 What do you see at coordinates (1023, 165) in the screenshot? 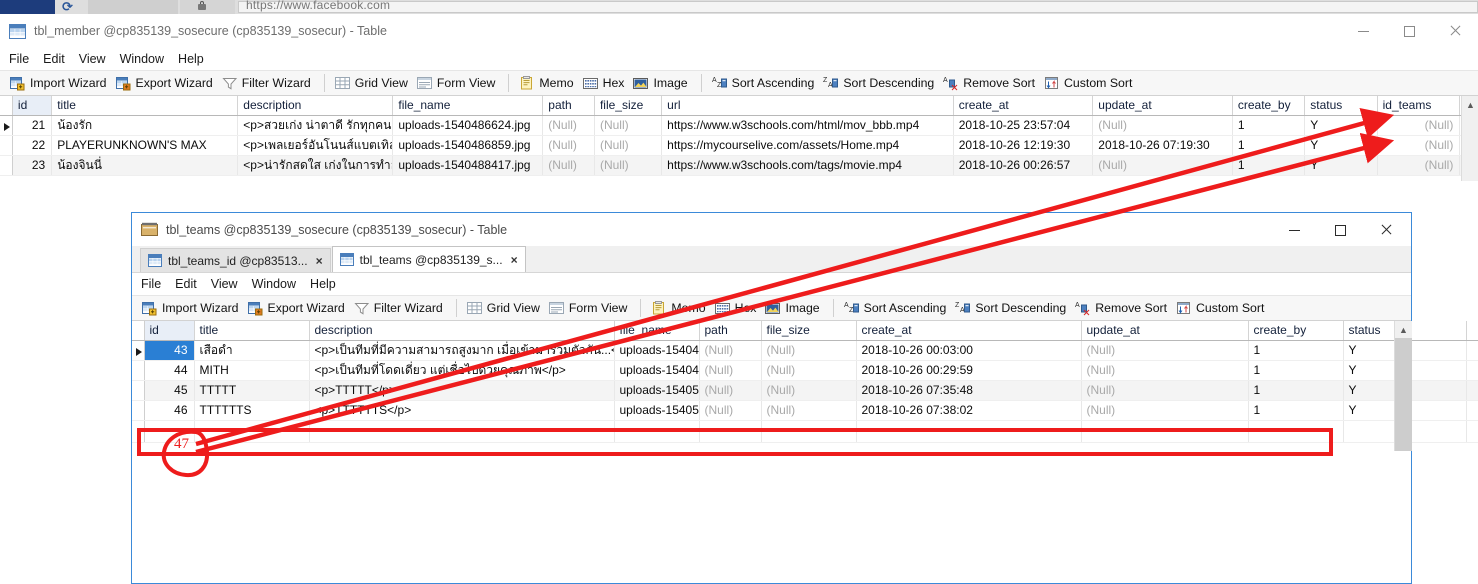
I see `cell-create-at: 2018-10-26 00:26:57` at bounding box center [1023, 165].